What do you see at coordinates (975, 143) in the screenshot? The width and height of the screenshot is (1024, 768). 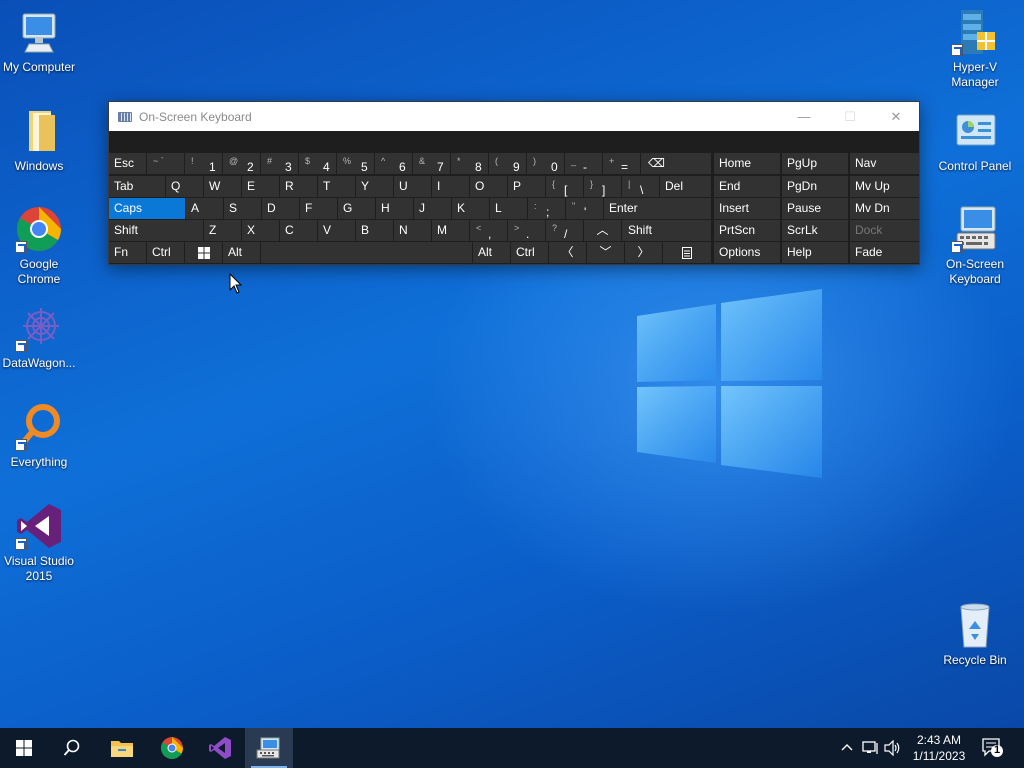 I see `desktop-icon-control-panel: Control Panel` at bounding box center [975, 143].